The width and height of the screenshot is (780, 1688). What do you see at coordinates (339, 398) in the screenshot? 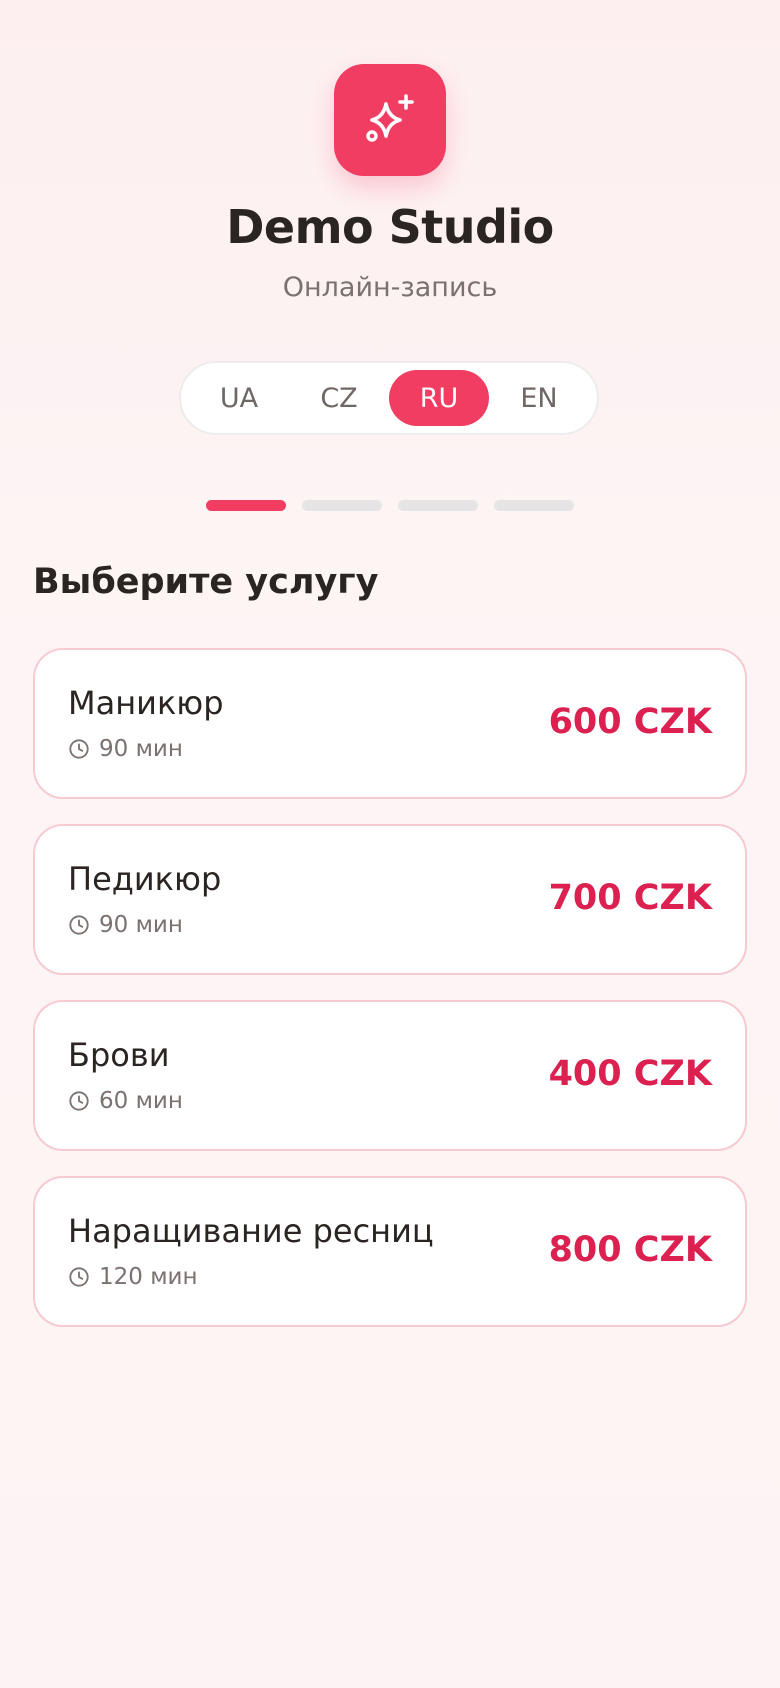
I see `lang-button-cz: CZ` at bounding box center [339, 398].